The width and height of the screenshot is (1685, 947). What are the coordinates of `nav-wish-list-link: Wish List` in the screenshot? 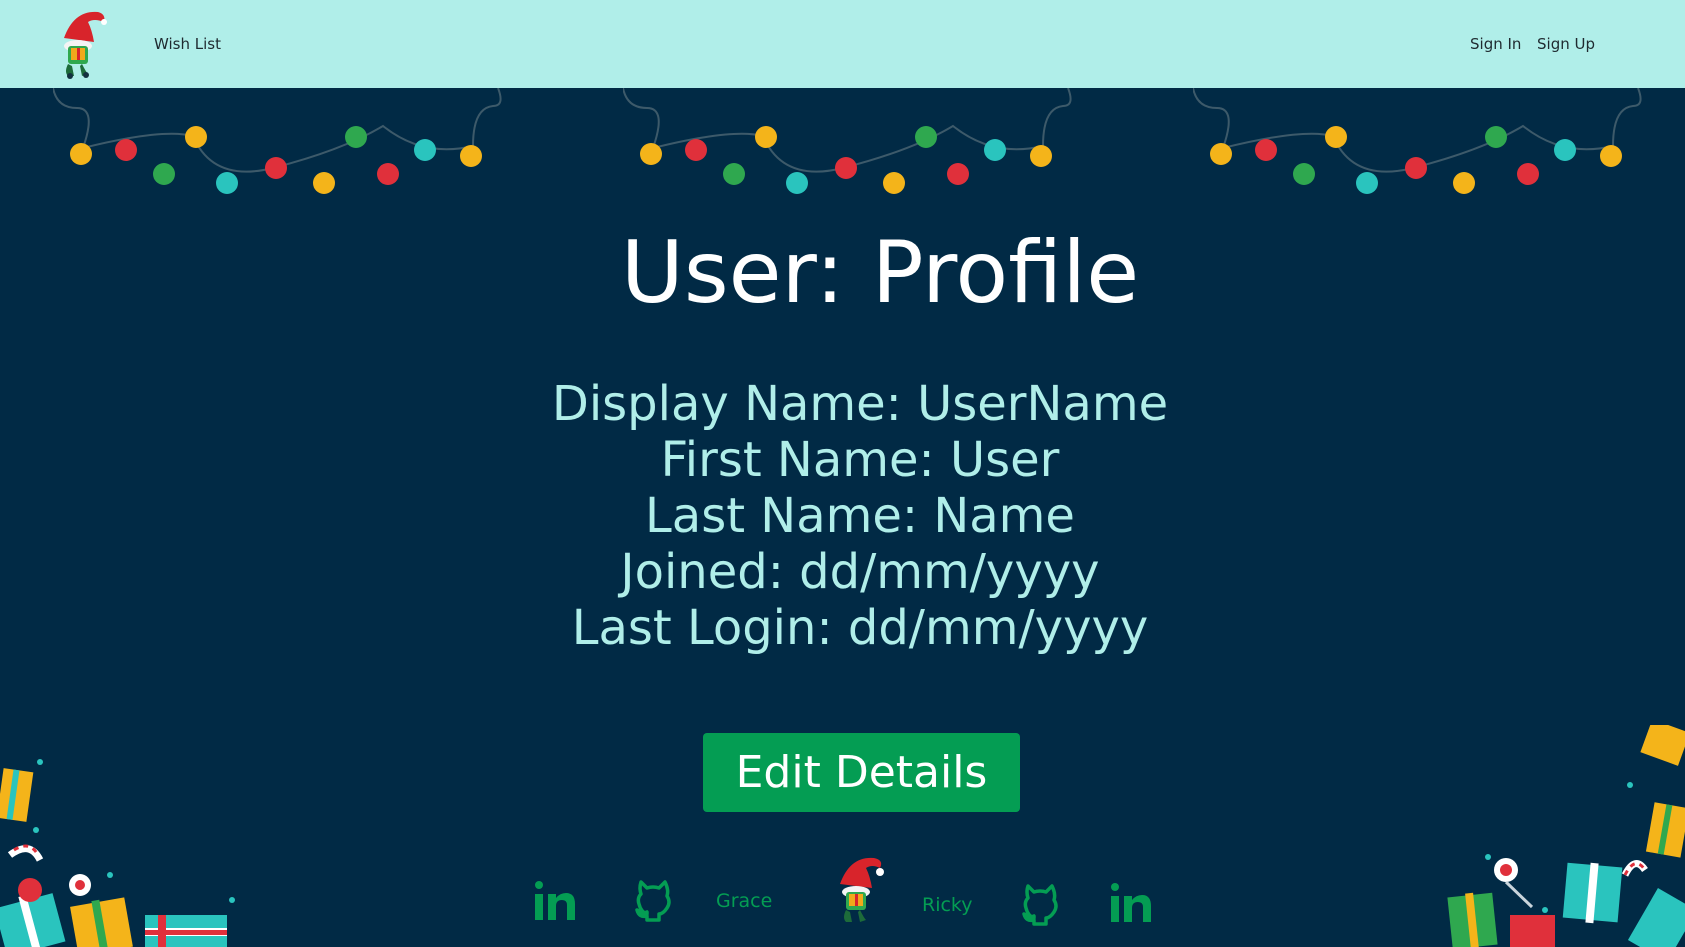 It's located at (187, 44).